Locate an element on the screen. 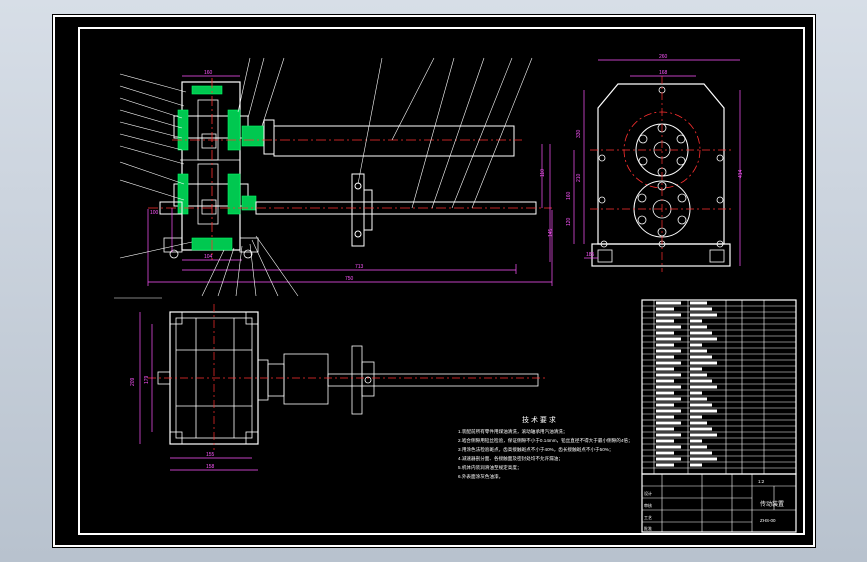 This screenshot has height=562, width=867. dim-side-inner: 168 is located at coordinates (663, 73).